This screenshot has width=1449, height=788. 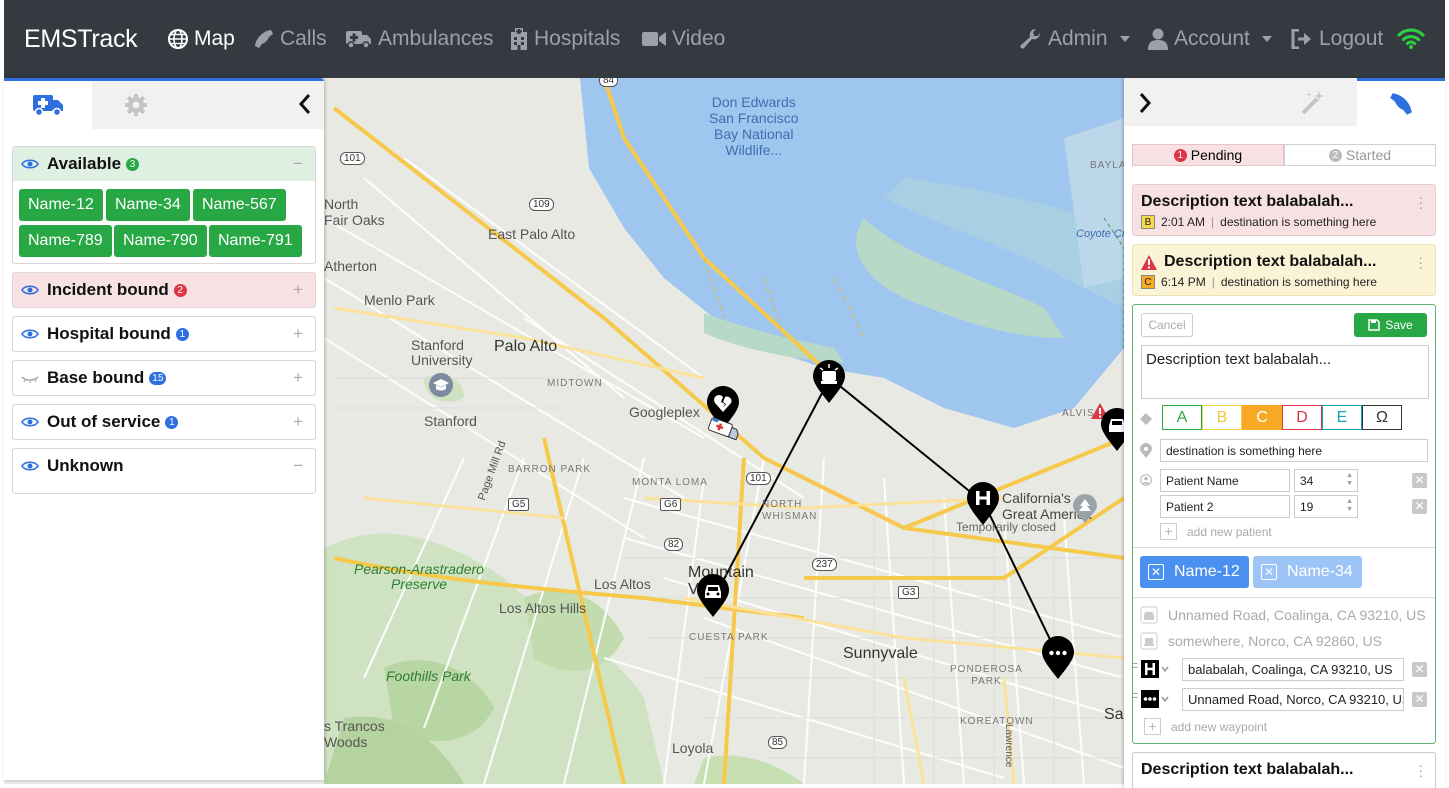 What do you see at coordinates (48, 105) in the screenshot?
I see `tab-ambulances` at bounding box center [48, 105].